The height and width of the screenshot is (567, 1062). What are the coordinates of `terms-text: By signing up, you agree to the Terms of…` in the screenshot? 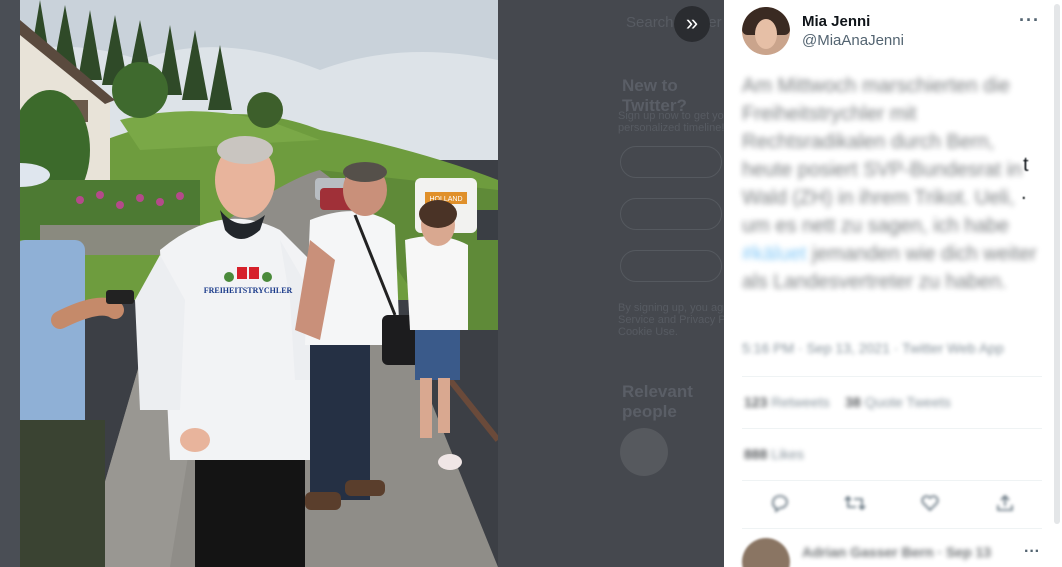 It's located at (671, 320).